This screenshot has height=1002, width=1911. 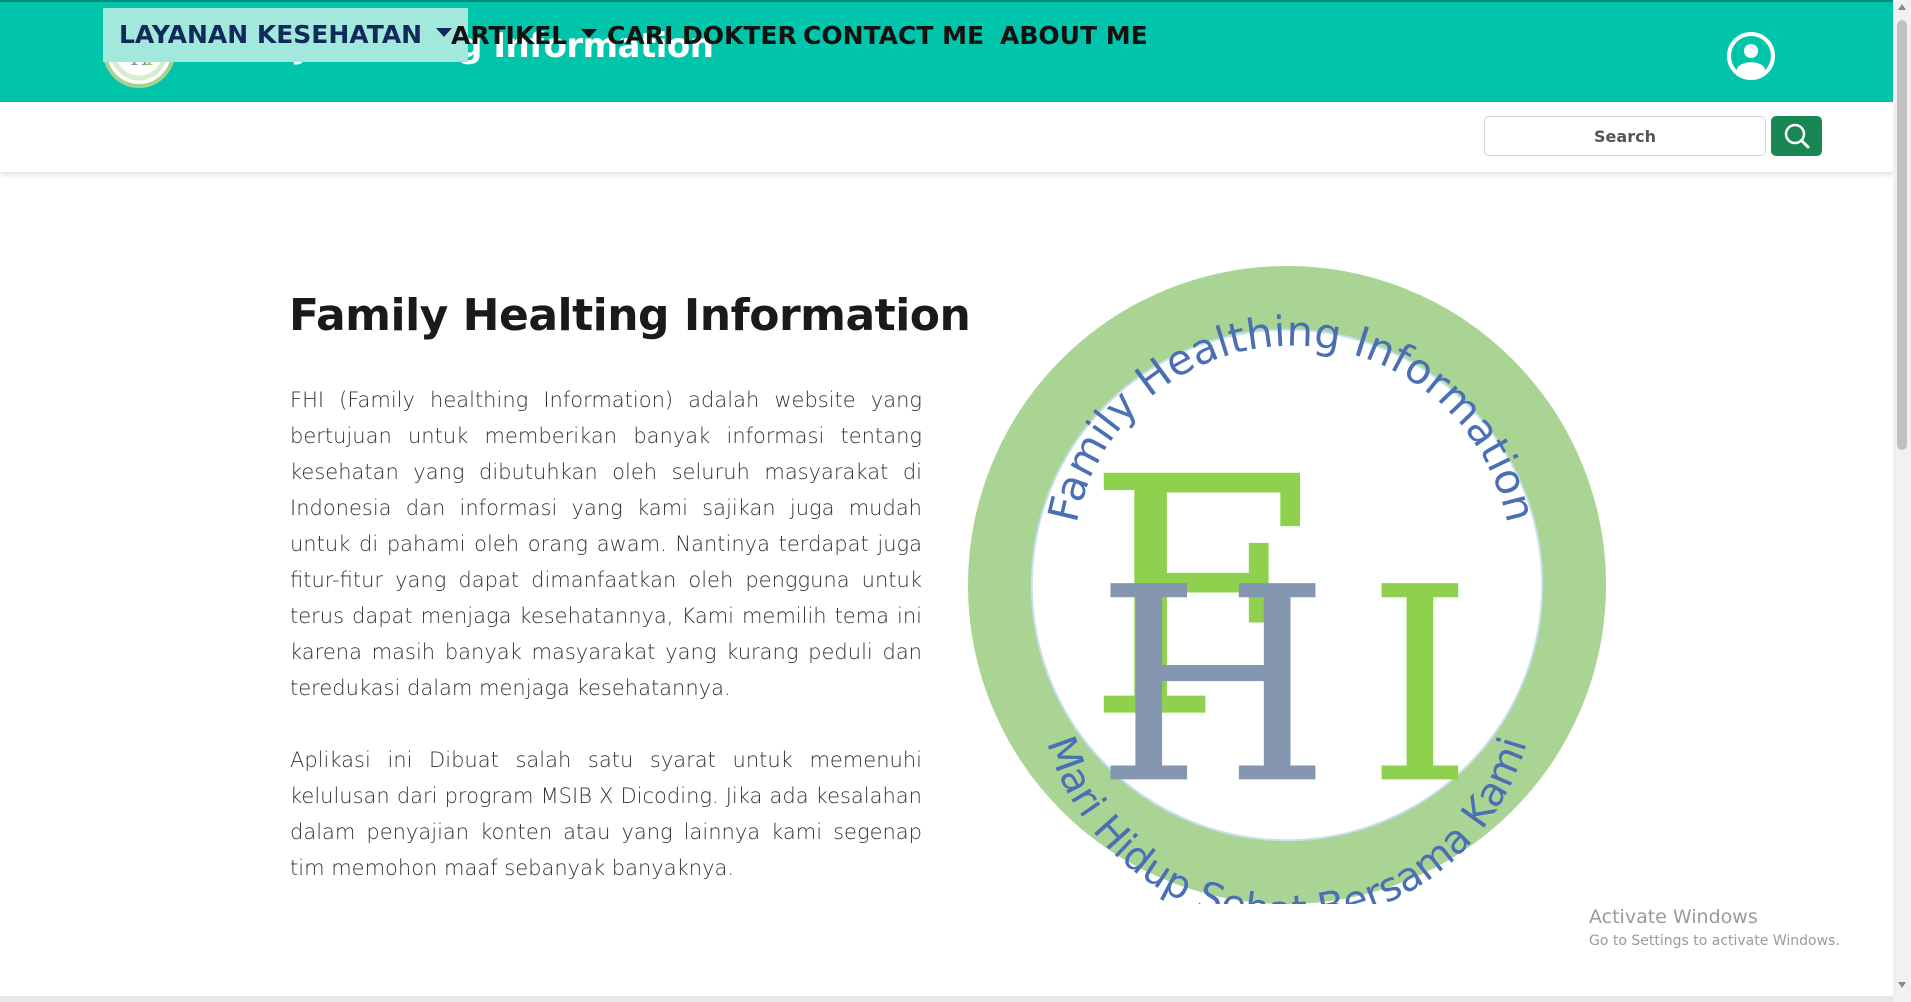 I want to click on search-icon, so click(x=1797, y=136).